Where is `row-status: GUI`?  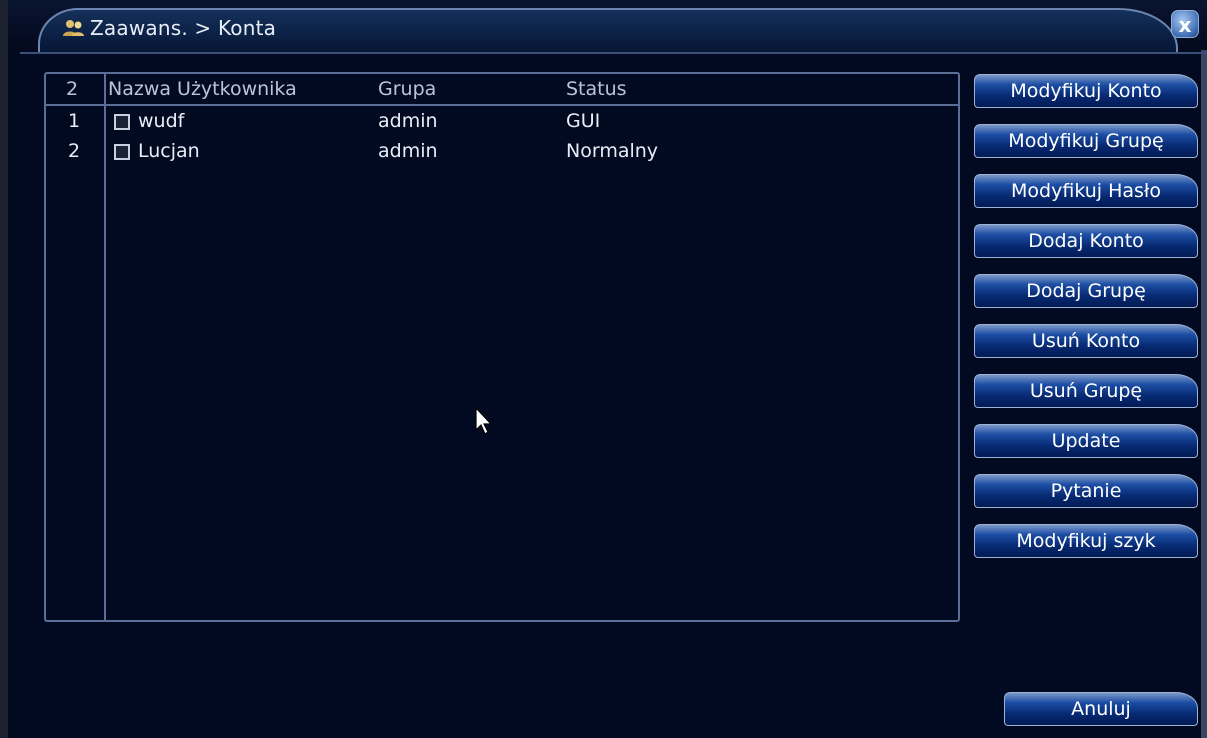
row-status: GUI is located at coordinates (583, 121).